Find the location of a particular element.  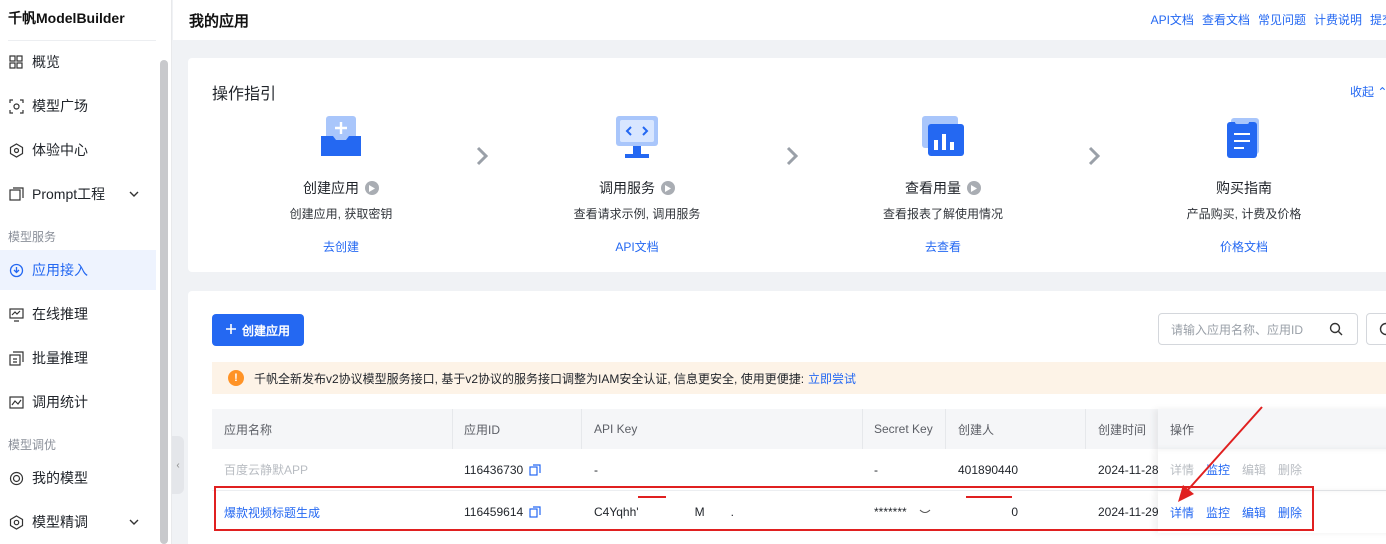

sidebar-item-app-access: 应用接入 is located at coordinates (78, 270).